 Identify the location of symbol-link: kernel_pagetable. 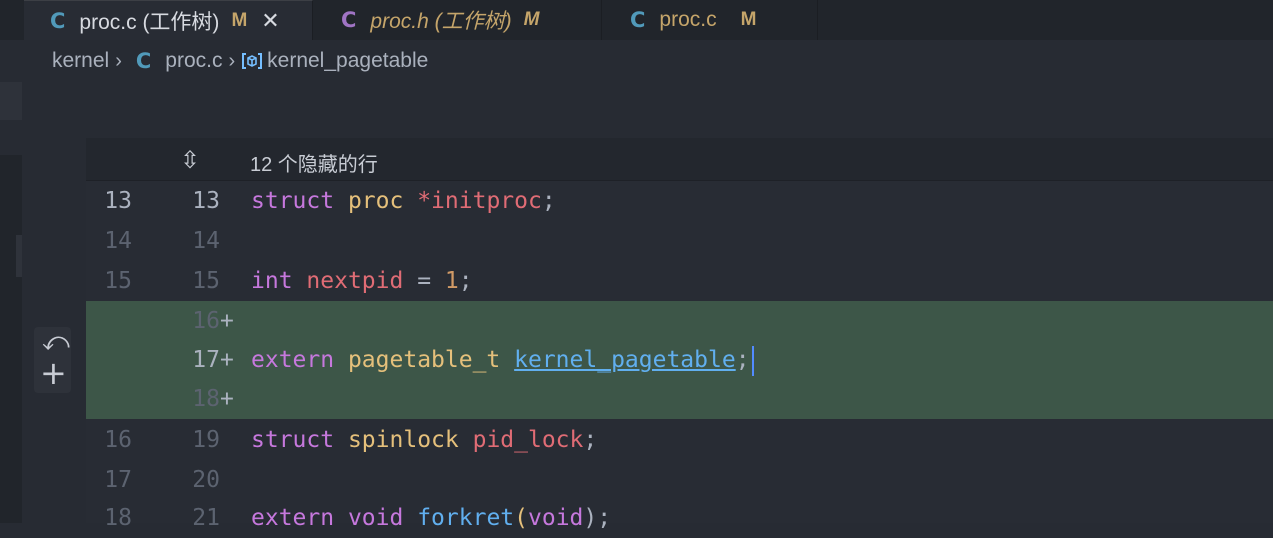
(625, 360).